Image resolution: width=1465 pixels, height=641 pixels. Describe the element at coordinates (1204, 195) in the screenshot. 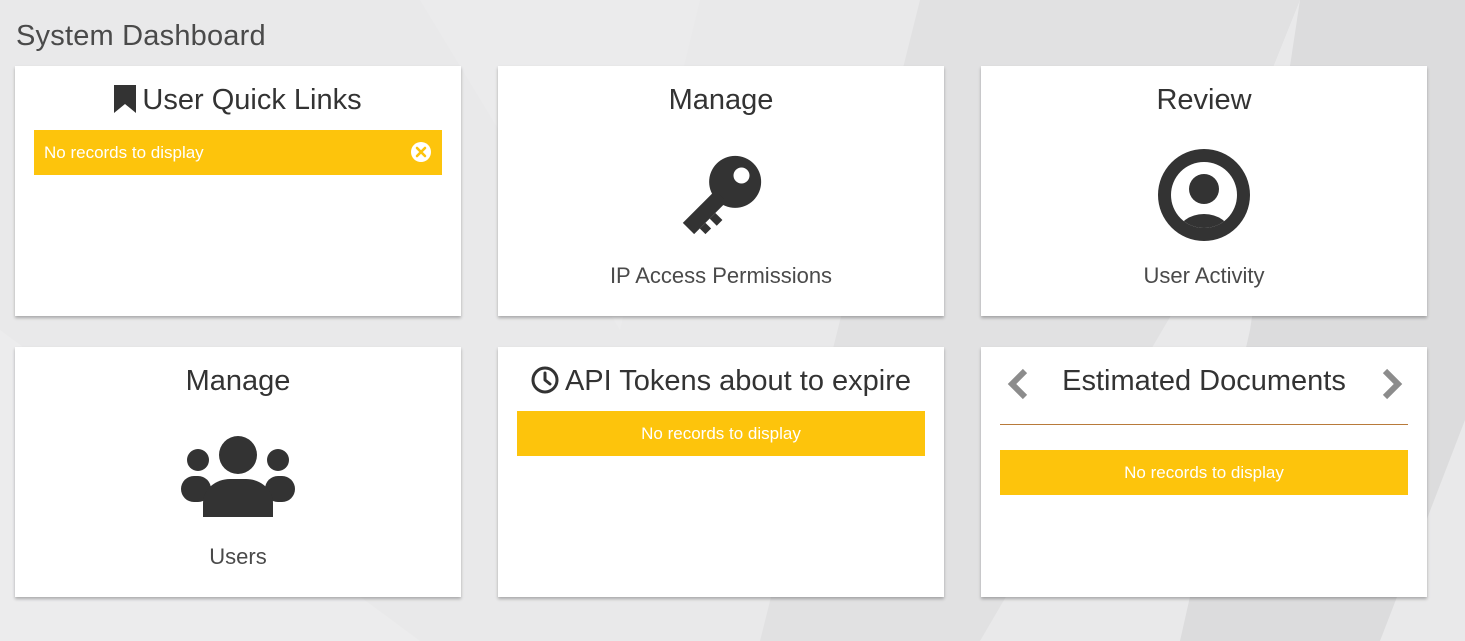

I see `user-circle-icon` at that location.